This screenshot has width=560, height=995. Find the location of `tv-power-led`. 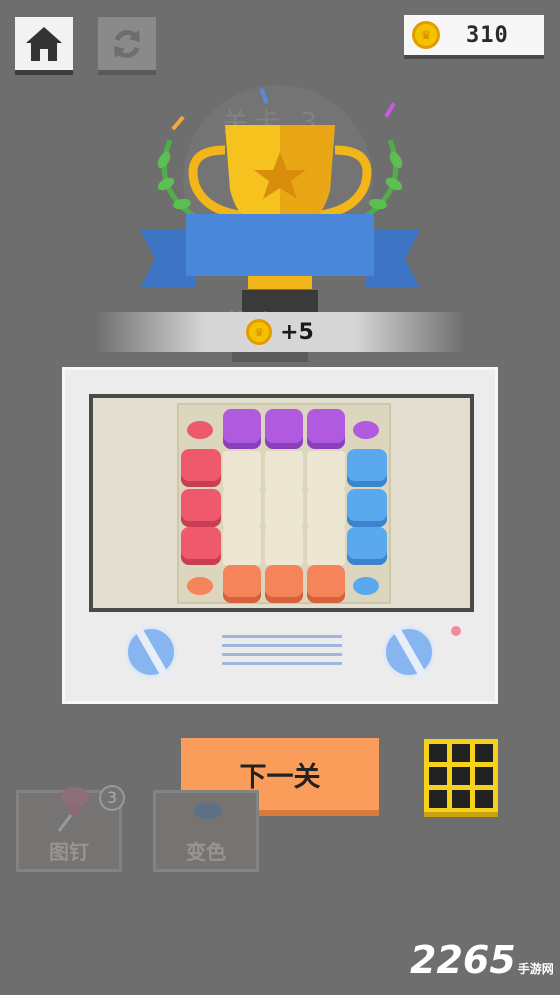

tv-power-led is located at coordinates (456, 631).